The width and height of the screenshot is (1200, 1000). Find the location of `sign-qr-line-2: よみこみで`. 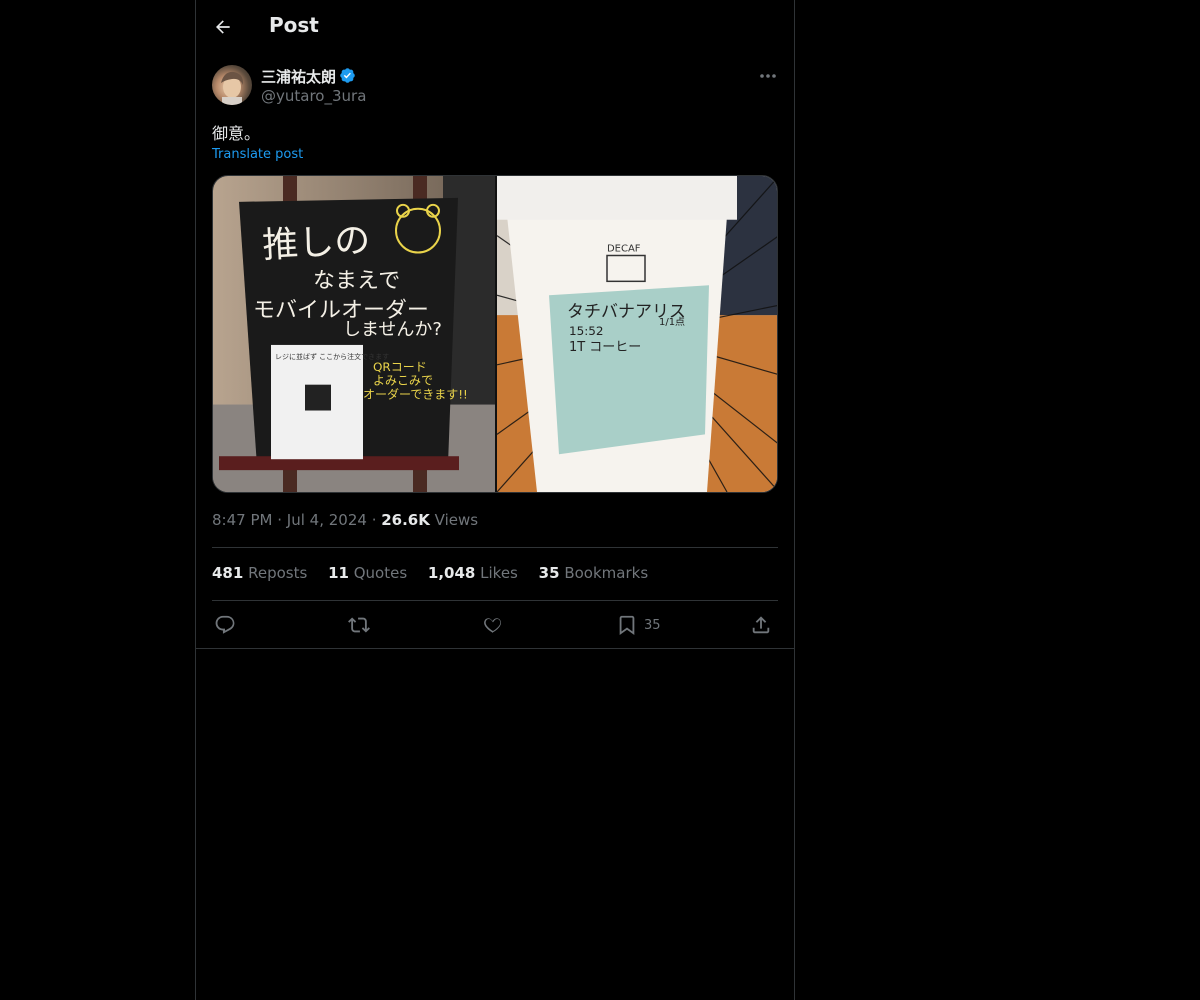

sign-qr-line-2: よみこみで is located at coordinates (403, 381).